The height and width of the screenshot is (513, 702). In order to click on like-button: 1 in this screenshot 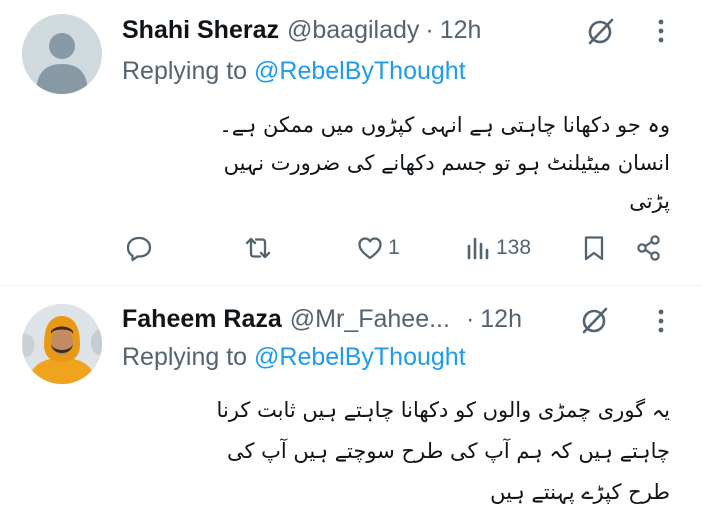, I will do `click(378, 248)`.